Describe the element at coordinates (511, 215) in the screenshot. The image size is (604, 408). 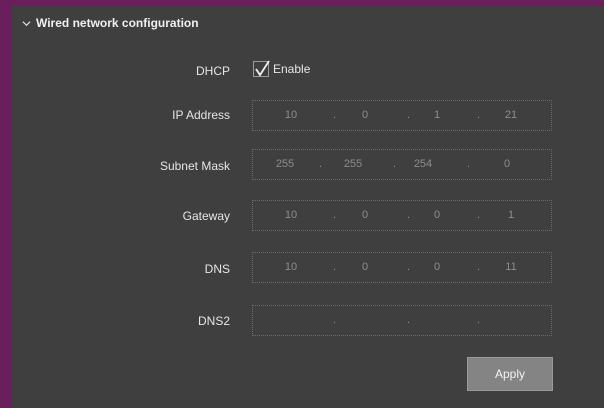
I see `gateway-octet-4: 1` at that location.